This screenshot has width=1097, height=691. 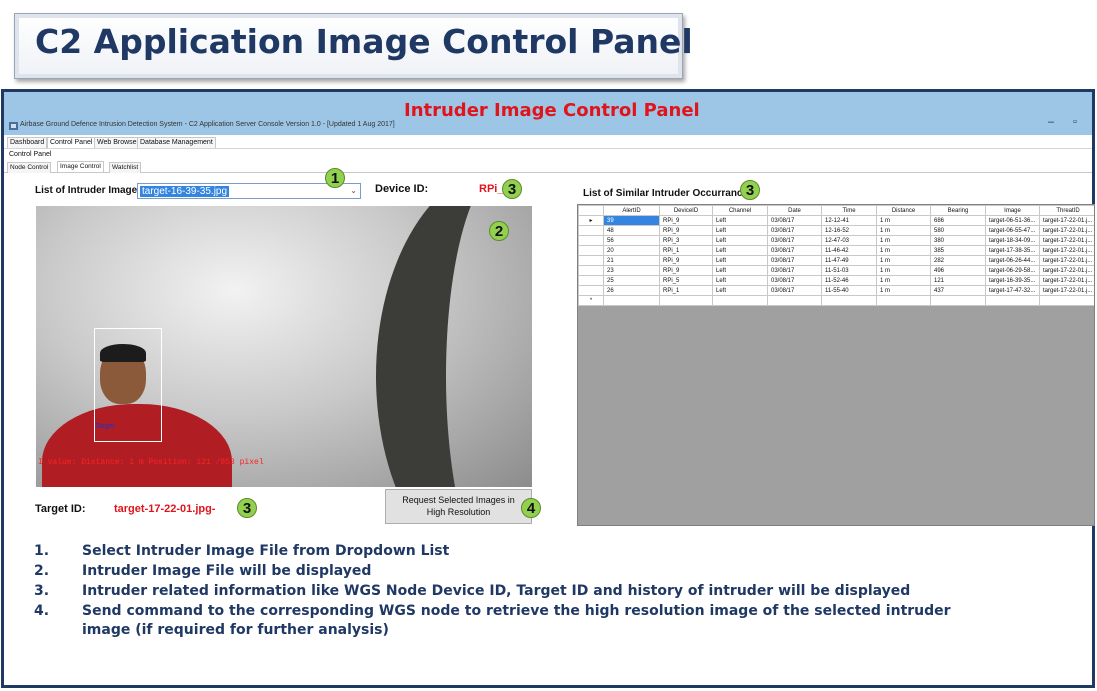 What do you see at coordinates (958, 220) in the screenshot?
I see `table-cell: 686` at bounding box center [958, 220].